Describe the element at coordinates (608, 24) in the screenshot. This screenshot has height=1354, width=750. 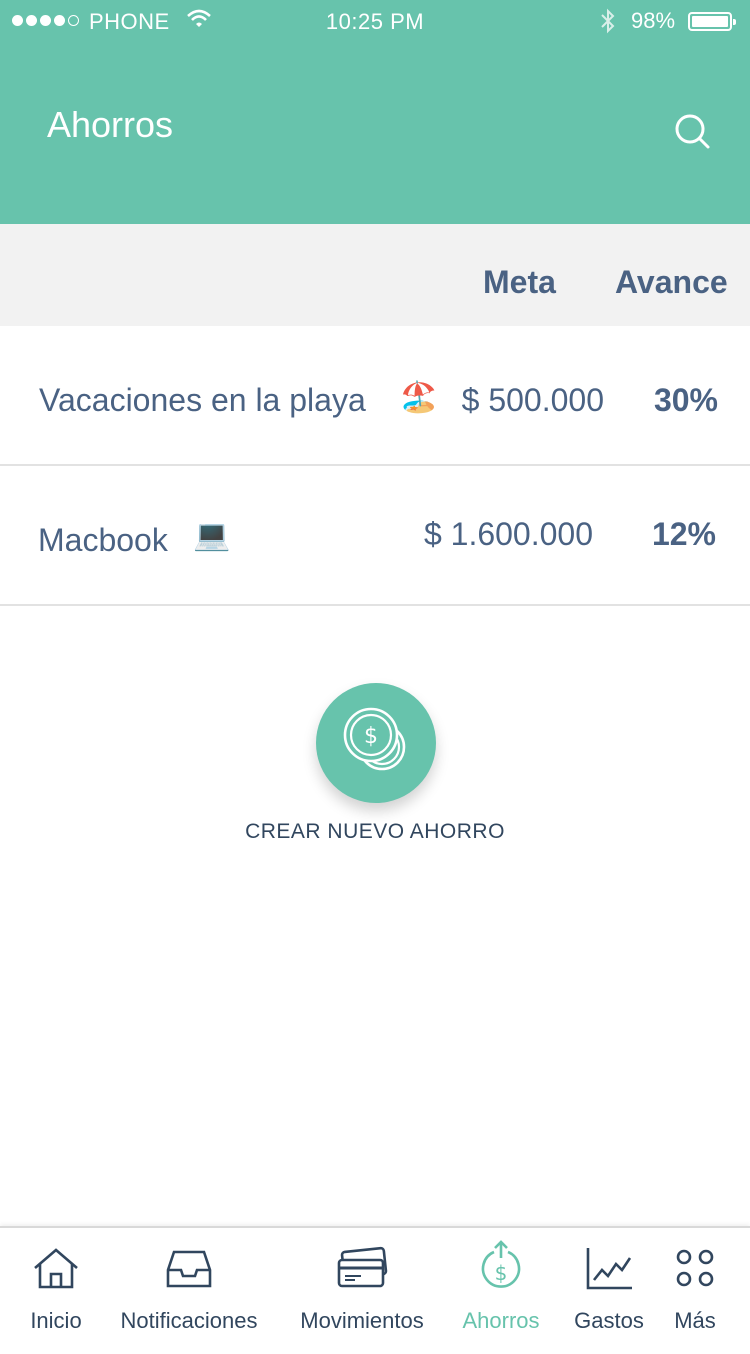
I see `bluetooth-icon` at that location.